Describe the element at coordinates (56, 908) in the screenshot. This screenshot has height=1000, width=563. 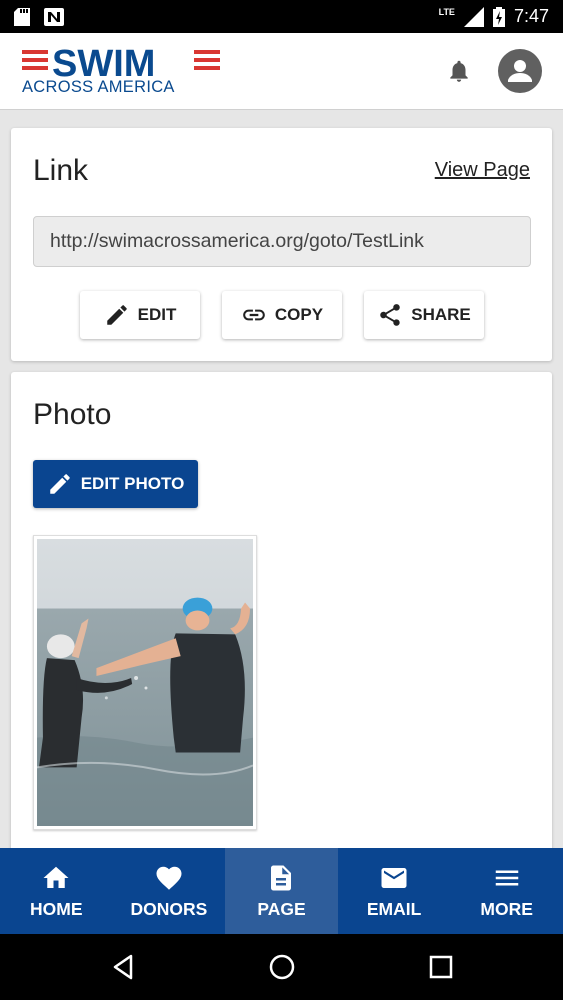
I see `nav-home-label: HOME` at that location.